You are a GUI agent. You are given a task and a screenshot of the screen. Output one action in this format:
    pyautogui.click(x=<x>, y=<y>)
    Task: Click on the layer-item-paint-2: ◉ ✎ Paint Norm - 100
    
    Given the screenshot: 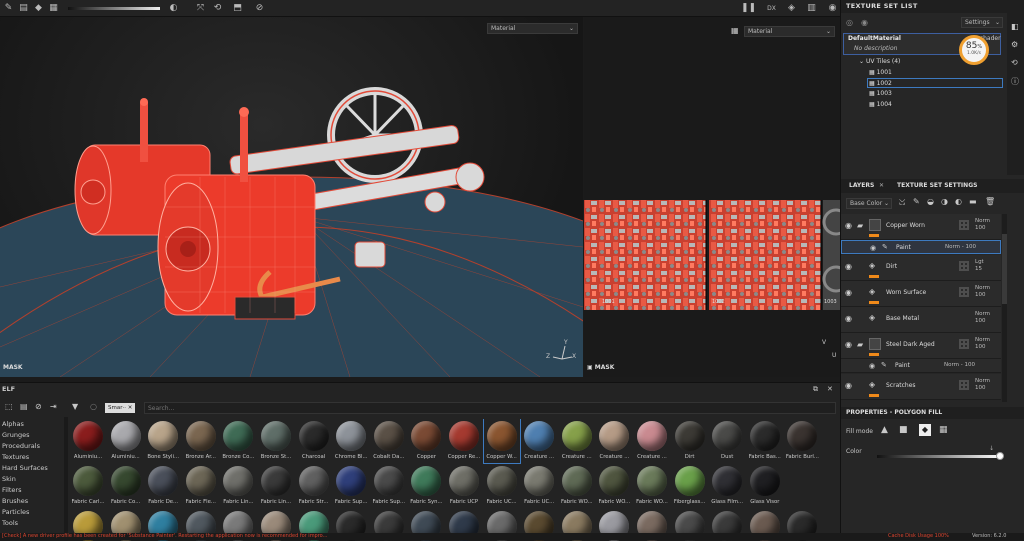 What is the action you would take?
    pyautogui.click(x=921, y=366)
    